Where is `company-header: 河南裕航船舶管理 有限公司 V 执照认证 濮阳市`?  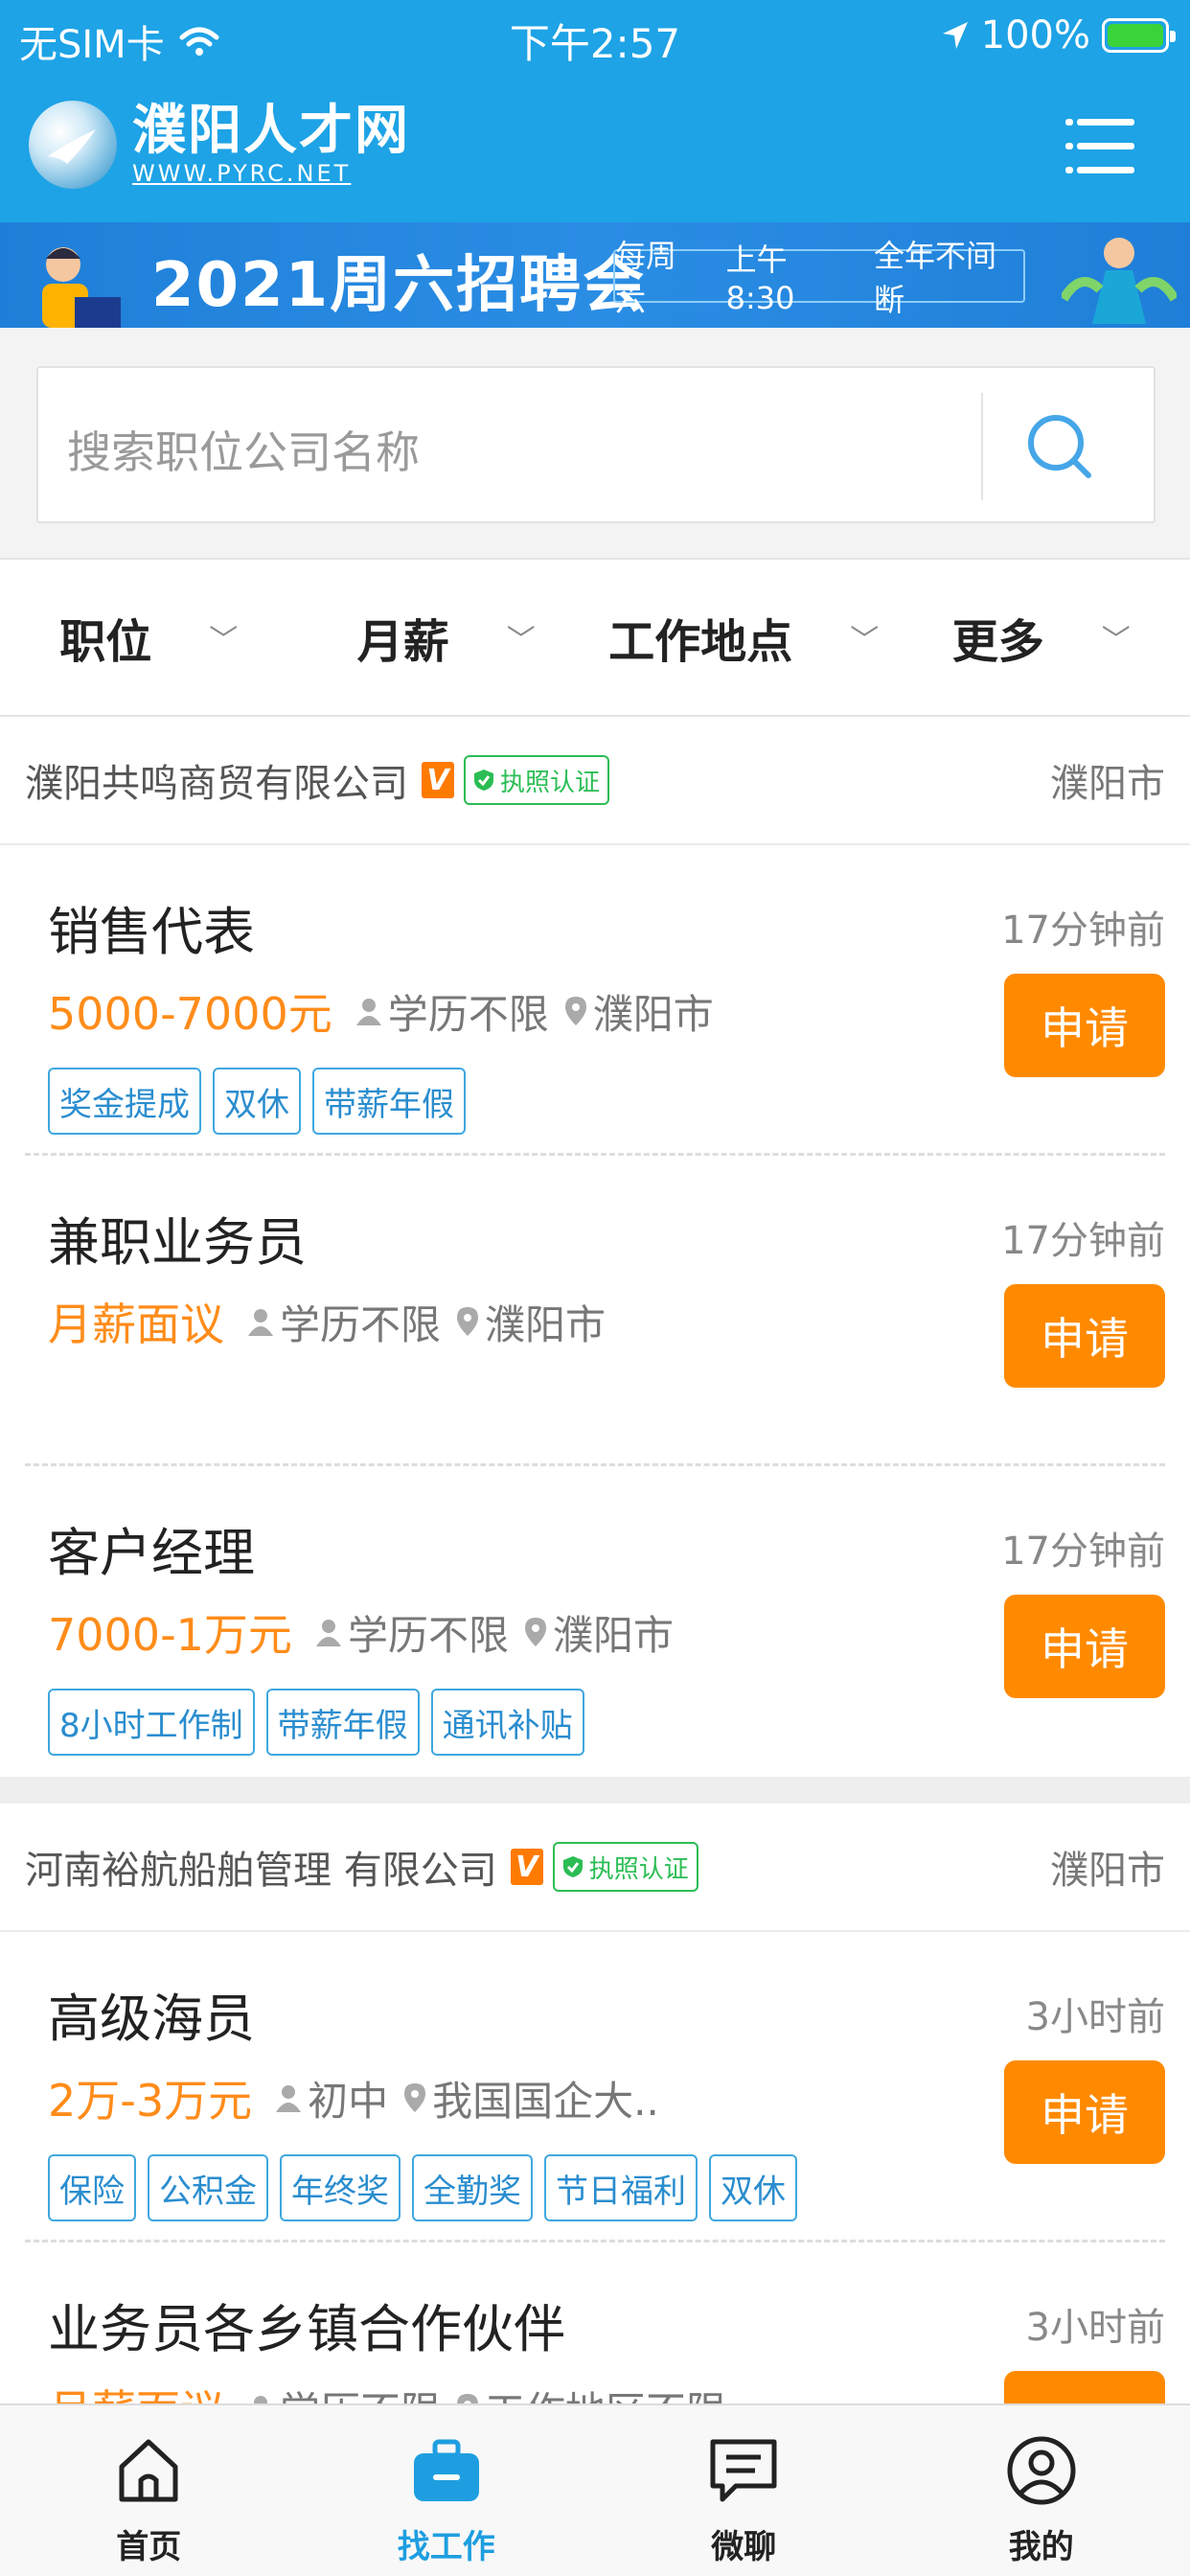 company-header: 河南裕航船舶管理 有限公司 V 执照认证 濮阳市 is located at coordinates (595, 1868).